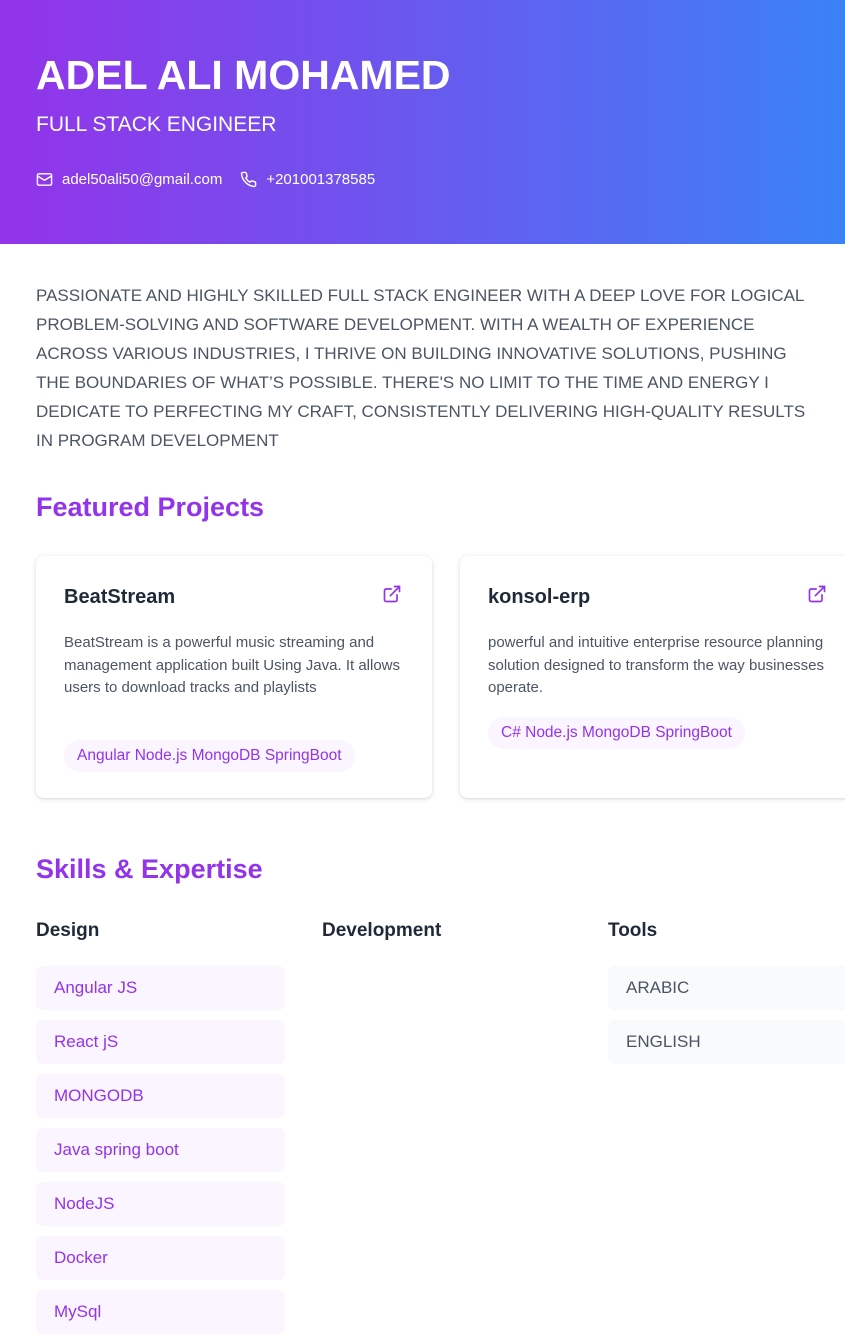 The height and width of the screenshot is (1344, 845). I want to click on profile-title: FULL STACK ENGINEER, so click(156, 124).